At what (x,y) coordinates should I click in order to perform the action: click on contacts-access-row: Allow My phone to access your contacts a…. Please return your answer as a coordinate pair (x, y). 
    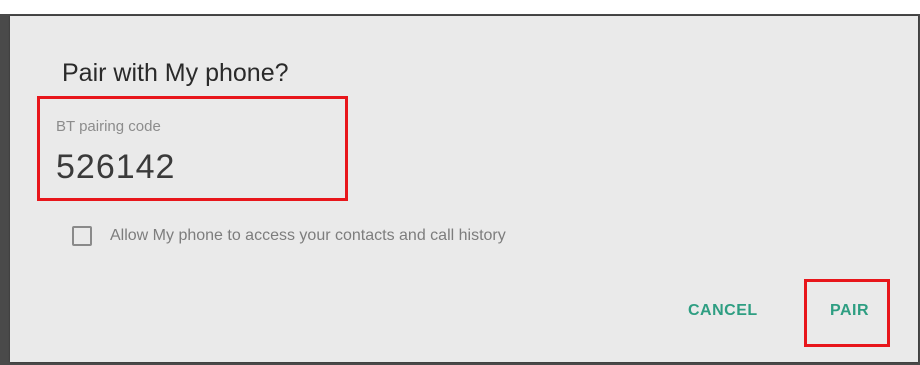
    Looking at the image, I should click on (289, 236).